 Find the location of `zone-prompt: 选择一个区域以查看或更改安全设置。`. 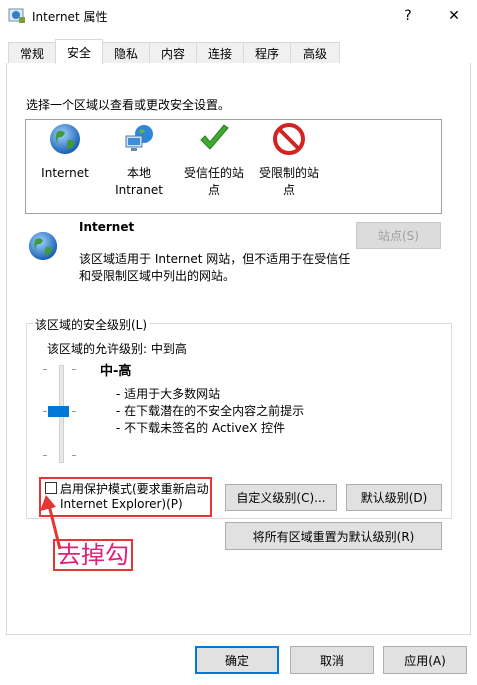

zone-prompt: 选择一个区域以查看或更改安全设置。 is located at coordinates (128, 105).